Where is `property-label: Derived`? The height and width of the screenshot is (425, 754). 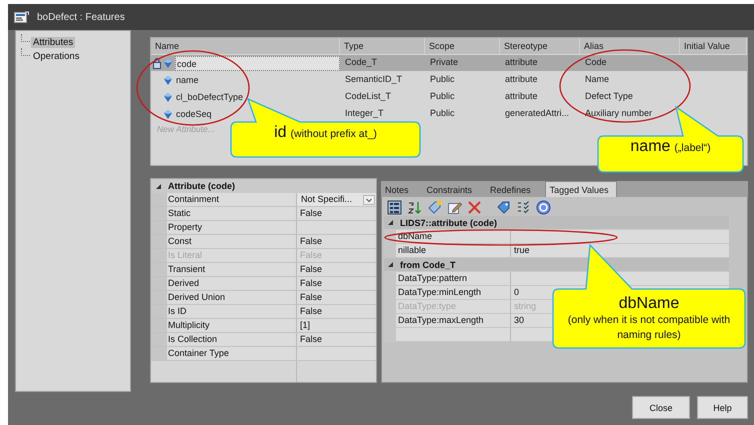 property-label: Derived is located at coordinates (183, 283).